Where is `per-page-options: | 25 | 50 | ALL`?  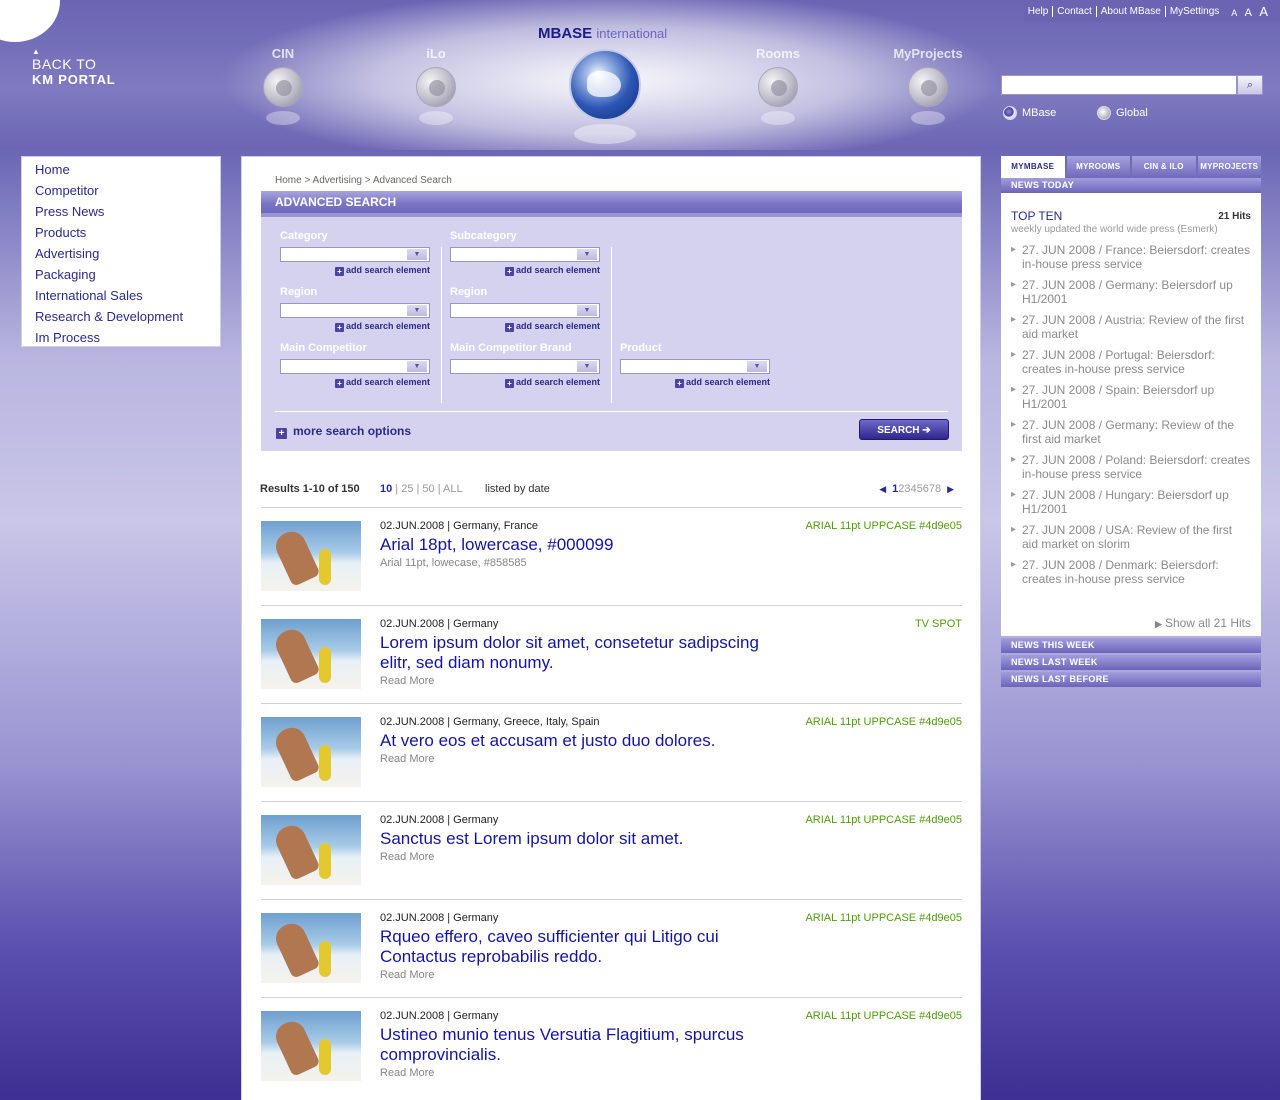 per-page-options: | 25 | 50 | ALL is located at coordinates (427, 489).